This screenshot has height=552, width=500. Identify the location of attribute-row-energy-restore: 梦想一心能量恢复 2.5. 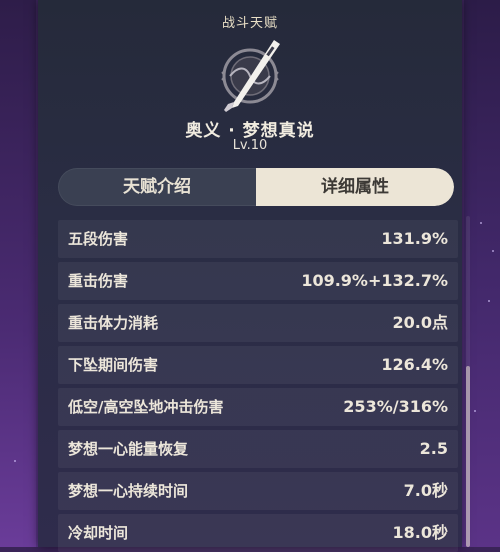
(258, 449).